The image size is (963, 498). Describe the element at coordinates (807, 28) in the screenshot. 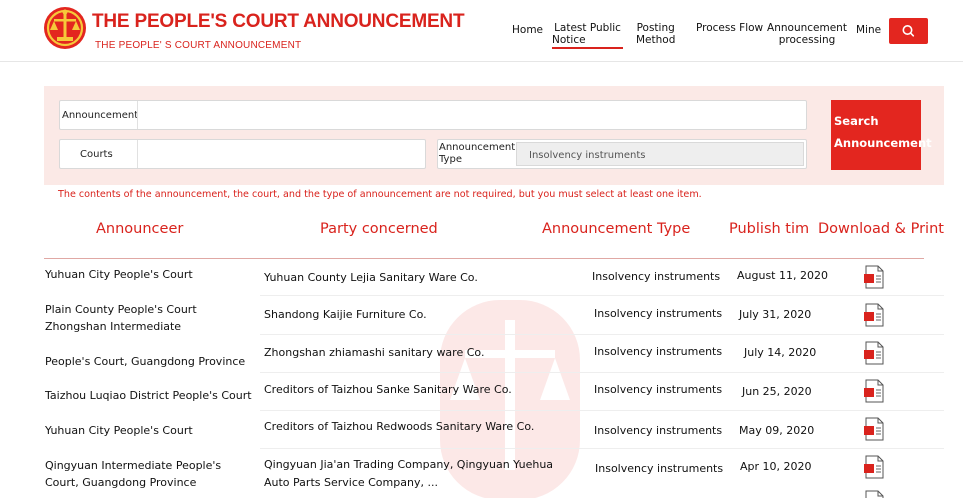

I see `nav-label: Announcement` at that location.